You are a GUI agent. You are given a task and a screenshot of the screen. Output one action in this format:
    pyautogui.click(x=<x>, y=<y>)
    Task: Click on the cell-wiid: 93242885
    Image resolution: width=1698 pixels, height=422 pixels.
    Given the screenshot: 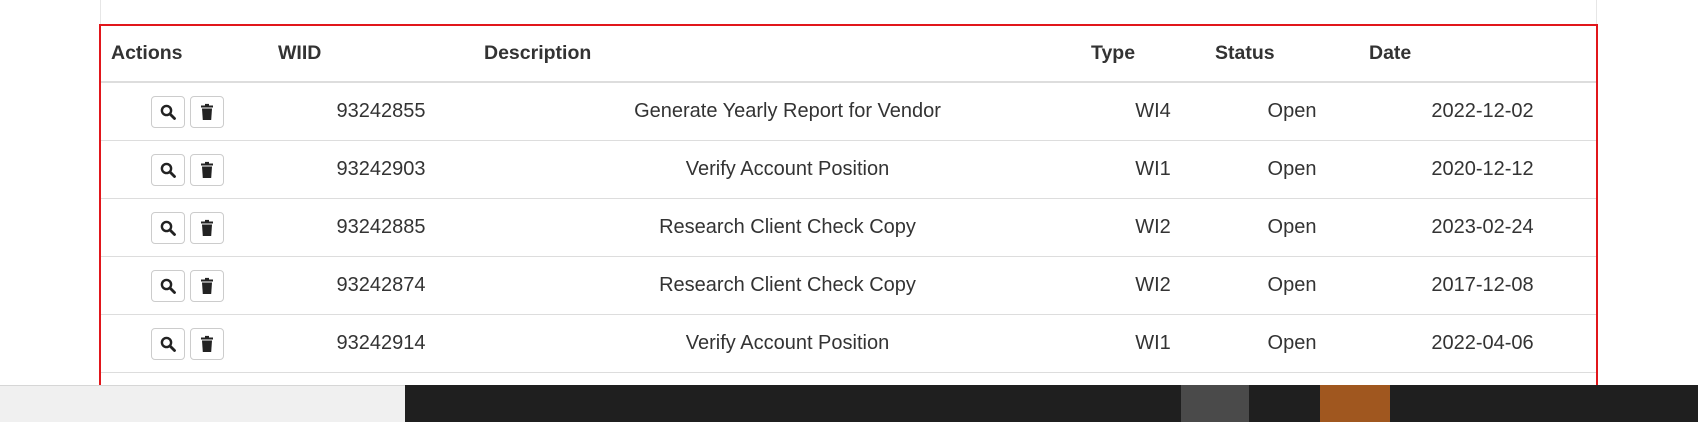 What is the action you would take?
    pyautogui.click(x=381, y=227)
    